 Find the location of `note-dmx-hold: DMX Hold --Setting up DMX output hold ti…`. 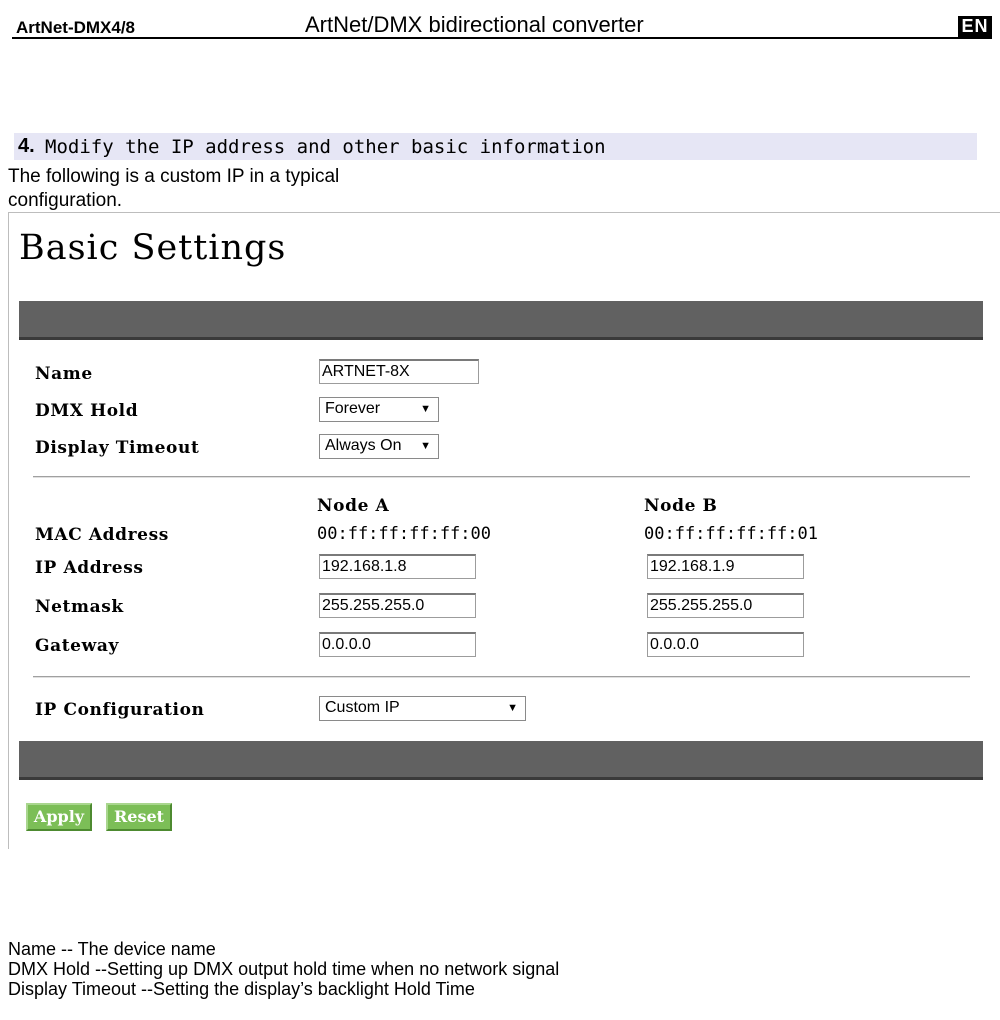

note-dmx-hold: DMX Hold --Setting up DMX output hold ti… is located at coordinates (284, 969).